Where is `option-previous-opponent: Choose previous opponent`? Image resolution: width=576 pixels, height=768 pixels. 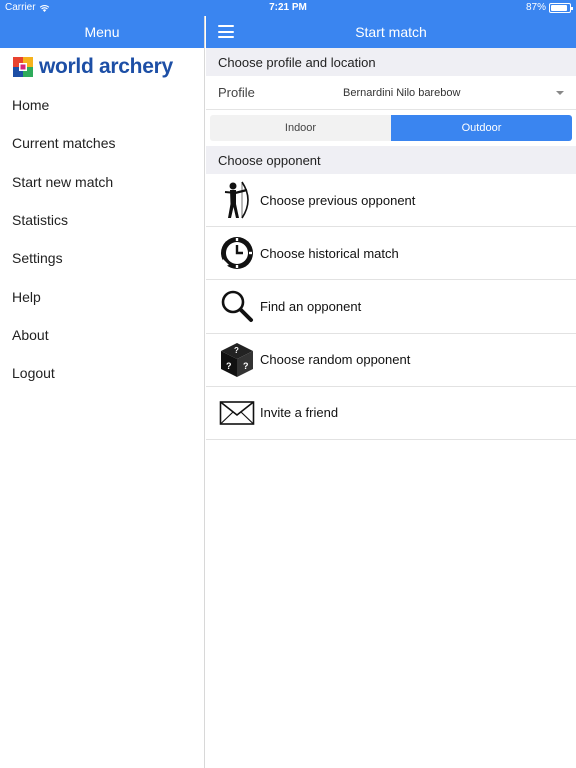
option-previous-opponent: Choose previous opponent is located at coordinates (391, 201).